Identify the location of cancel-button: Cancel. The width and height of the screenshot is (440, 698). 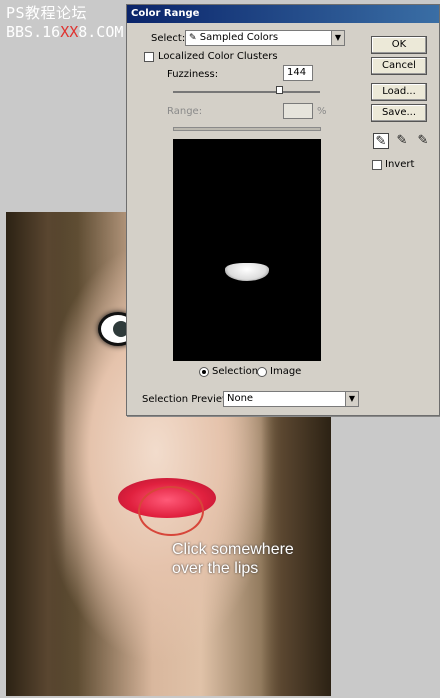
(399, 66).